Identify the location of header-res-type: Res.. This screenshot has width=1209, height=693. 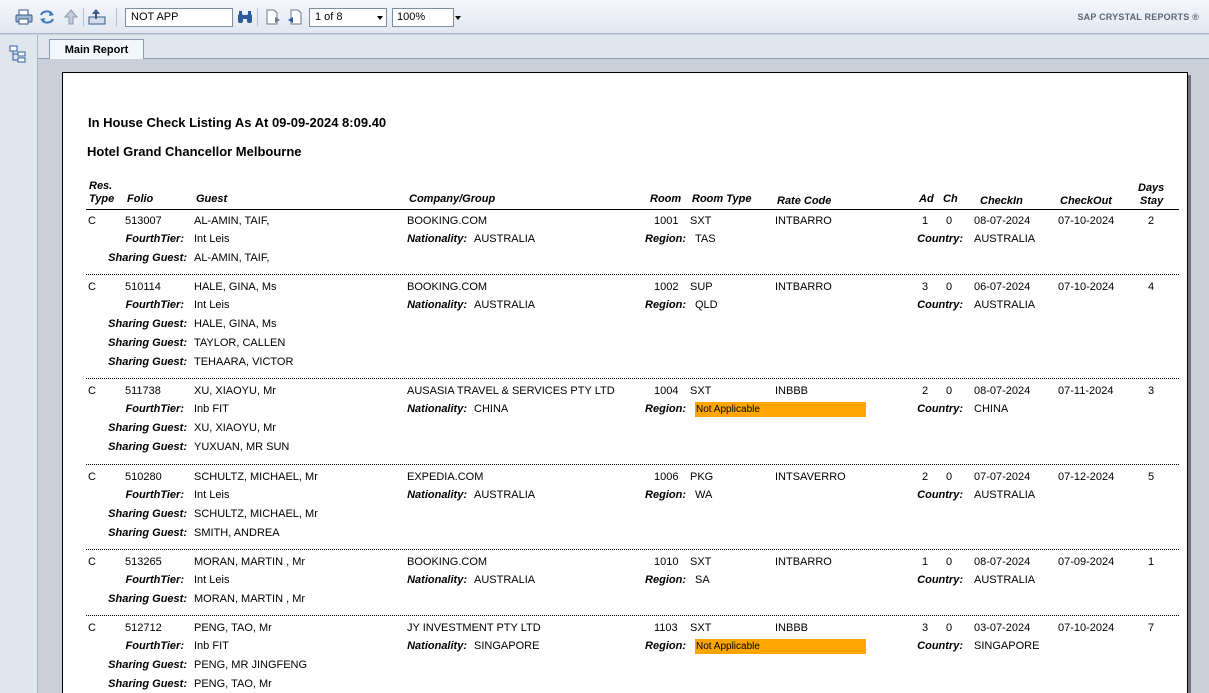
(101, 186).